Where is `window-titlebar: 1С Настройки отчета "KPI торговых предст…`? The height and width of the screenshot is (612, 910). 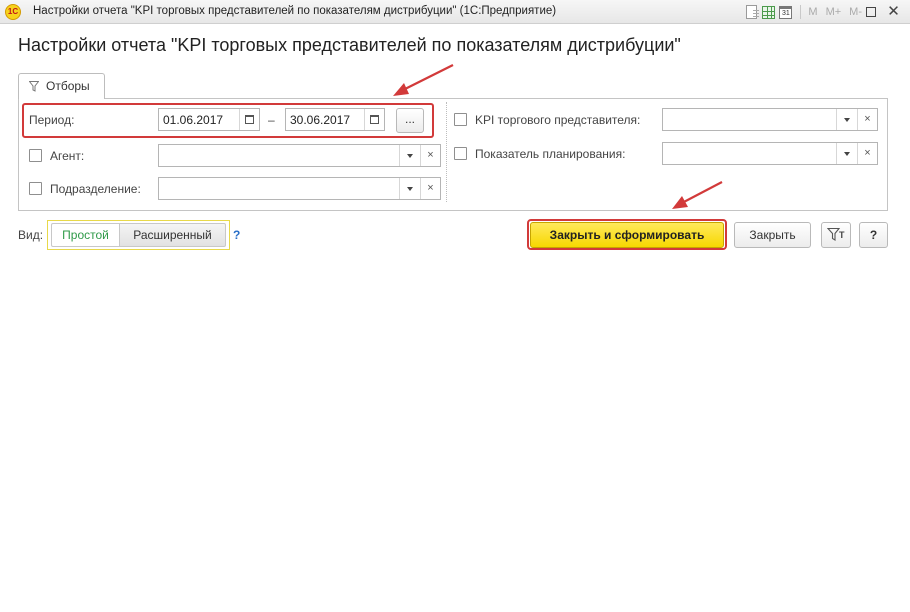
window-titlebar: 1С Настройки отчета "KPI торговых предст… is located at coordinates (455, 12).